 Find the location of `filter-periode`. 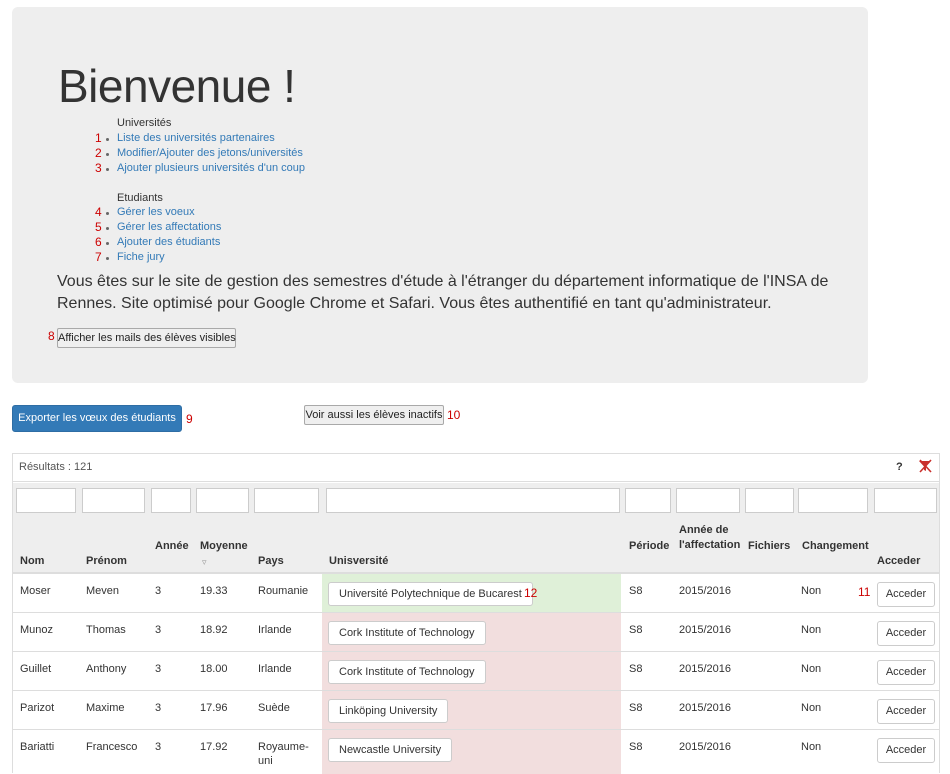

filter-periode is located at coordinates (648, 500).